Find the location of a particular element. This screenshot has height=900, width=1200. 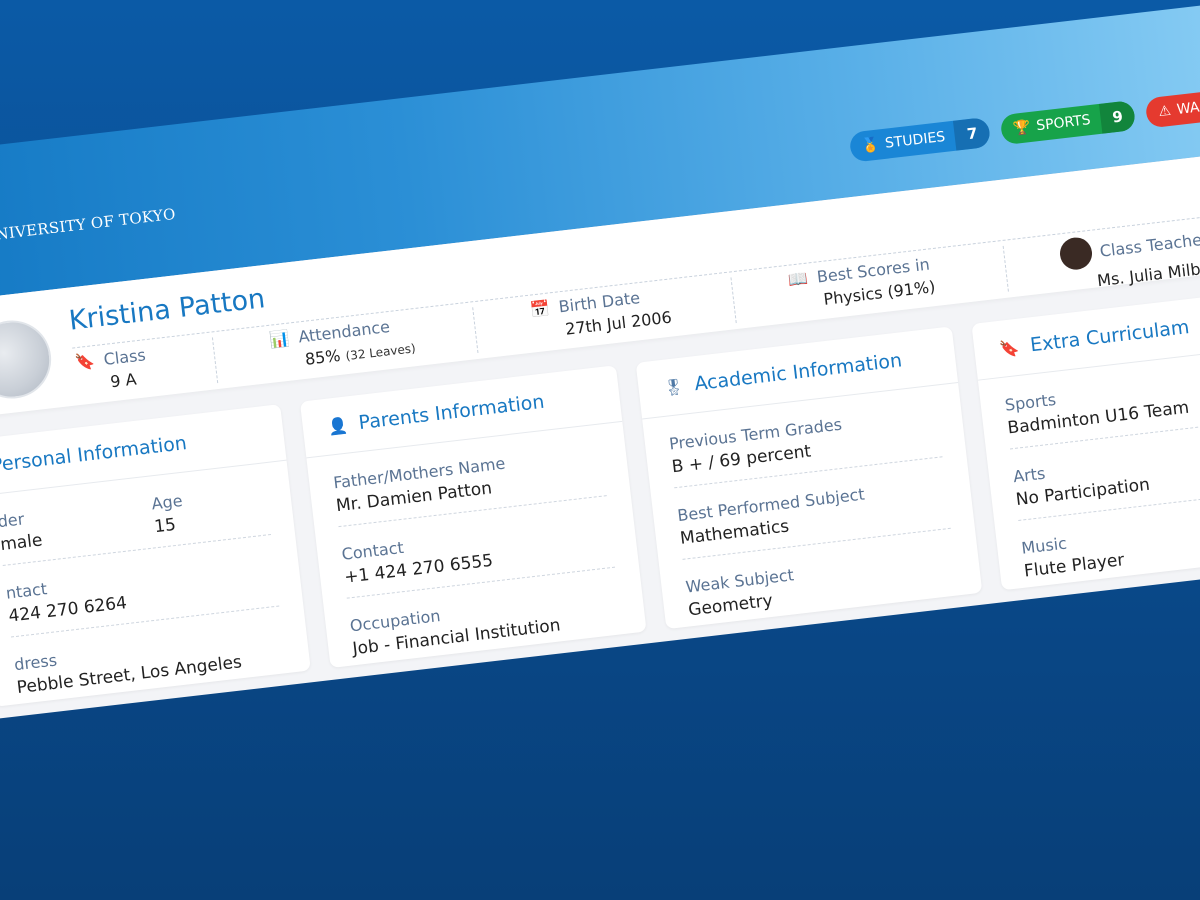

award-icon: 🎖 is located at coordinates (673, 387).